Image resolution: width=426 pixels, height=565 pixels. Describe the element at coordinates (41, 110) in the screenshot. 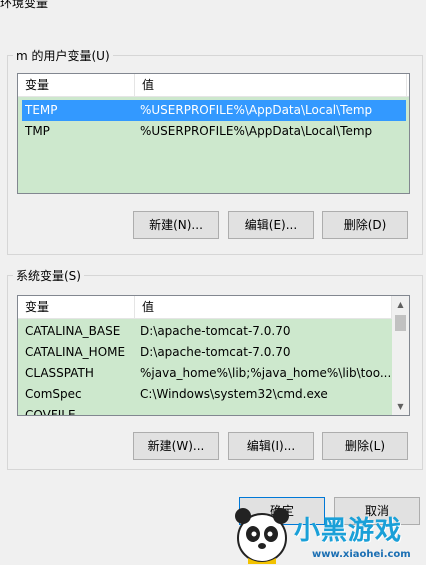

I see `user-var-name: TEMP` at that location.